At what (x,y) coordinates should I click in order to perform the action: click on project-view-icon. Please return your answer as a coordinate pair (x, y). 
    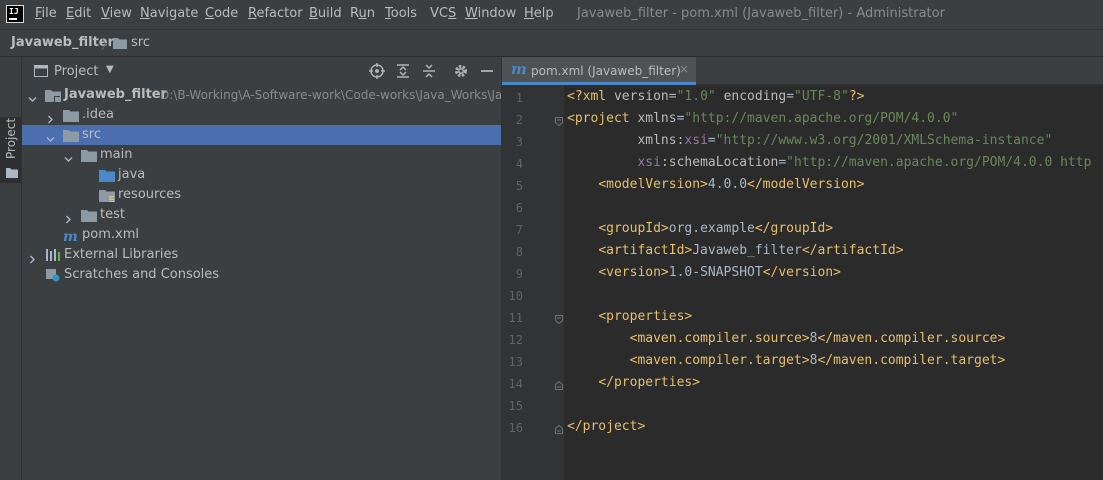
    Looking at the image, I should click on (41, 73).